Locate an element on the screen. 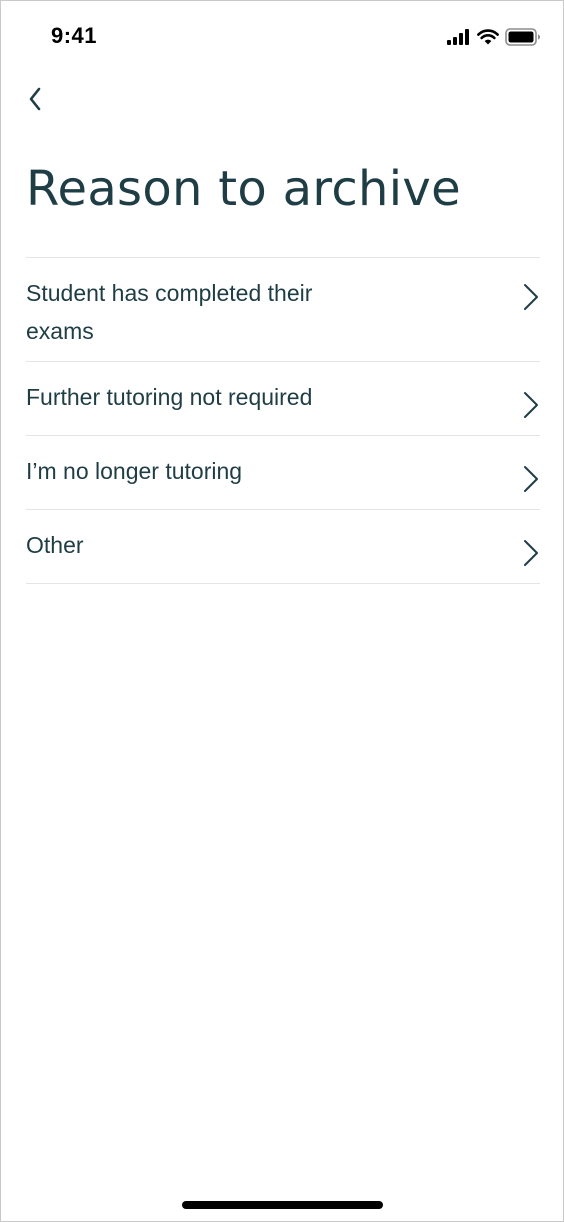  cellular-signal-icon is located at coordinates (459, 37).